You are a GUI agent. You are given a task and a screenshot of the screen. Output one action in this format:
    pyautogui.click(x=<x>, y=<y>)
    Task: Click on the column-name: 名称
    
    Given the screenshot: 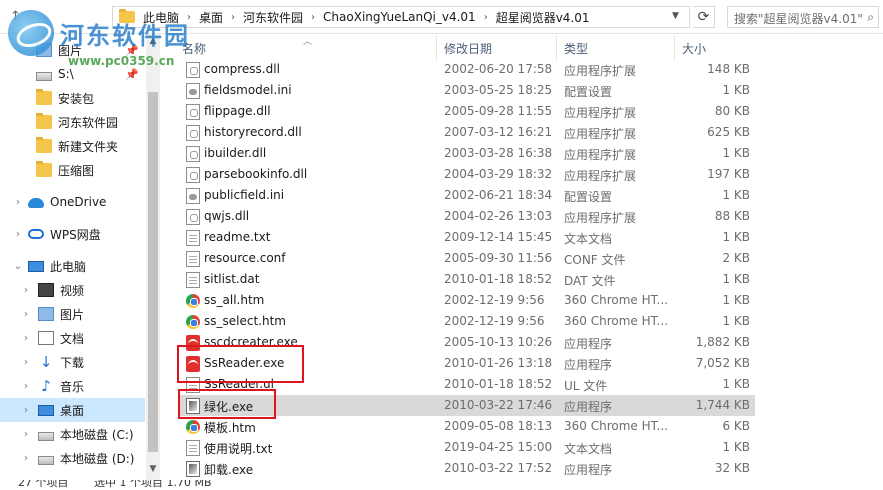 What is the action you would take?
    pyautogui.click(x=194, y=48)
    